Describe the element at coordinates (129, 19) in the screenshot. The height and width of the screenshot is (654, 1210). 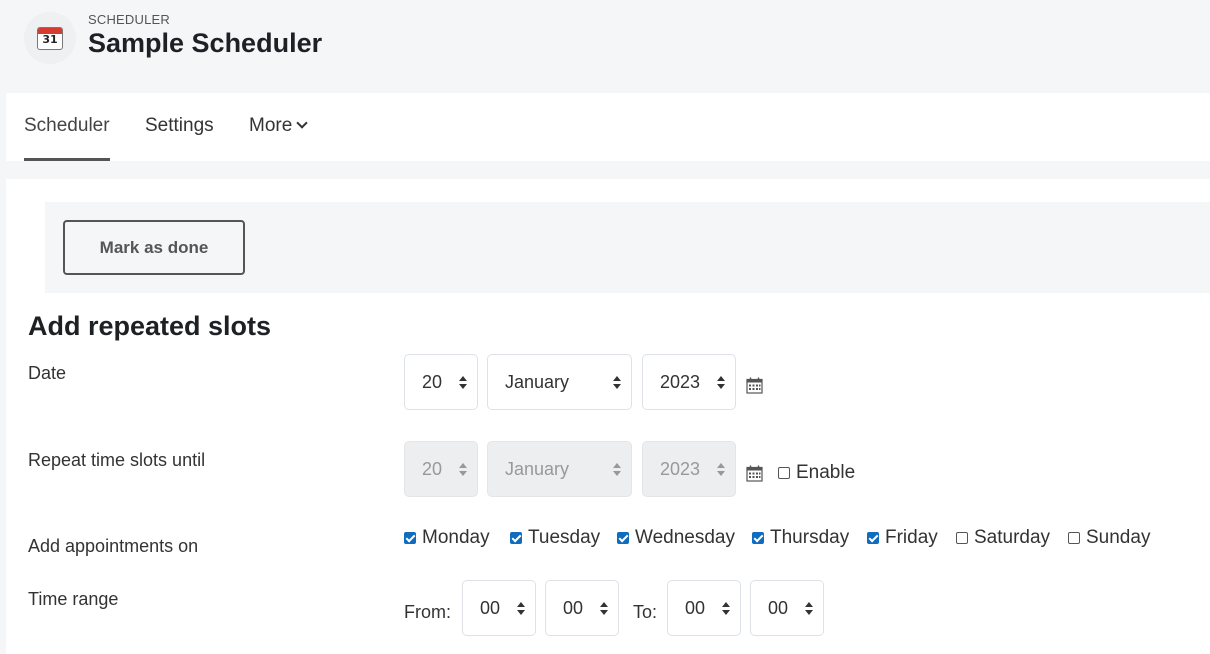
I see `module-type-label: SCHEDULER` at that location.